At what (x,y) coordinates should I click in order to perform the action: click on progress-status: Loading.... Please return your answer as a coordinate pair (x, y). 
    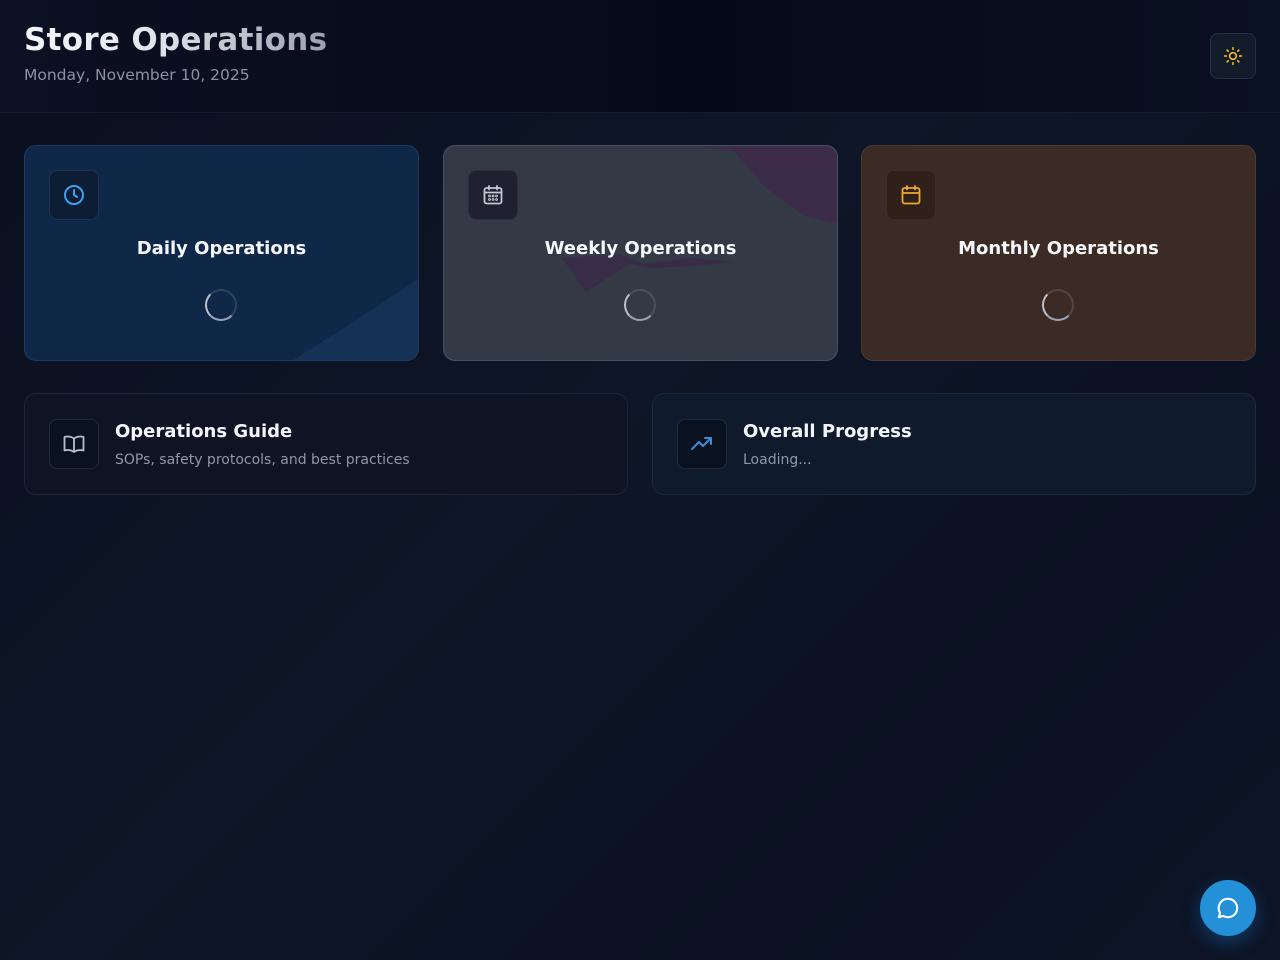
    Looking at the image, I should click on (777, 460).